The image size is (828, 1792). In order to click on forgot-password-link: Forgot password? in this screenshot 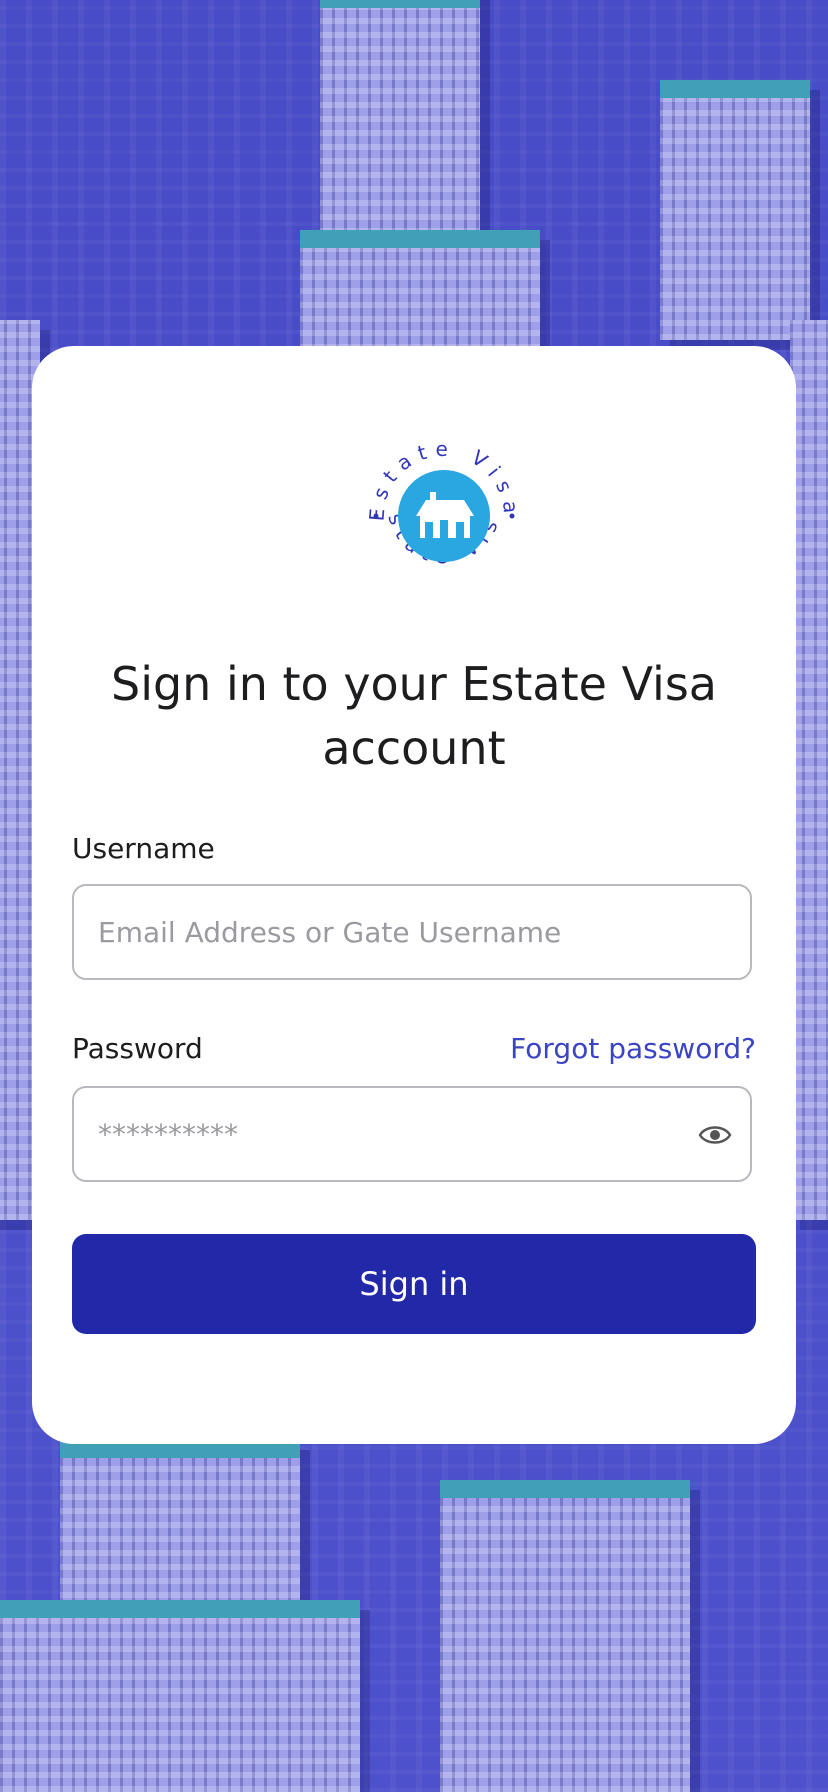, I will do `click(633, 1048)`.